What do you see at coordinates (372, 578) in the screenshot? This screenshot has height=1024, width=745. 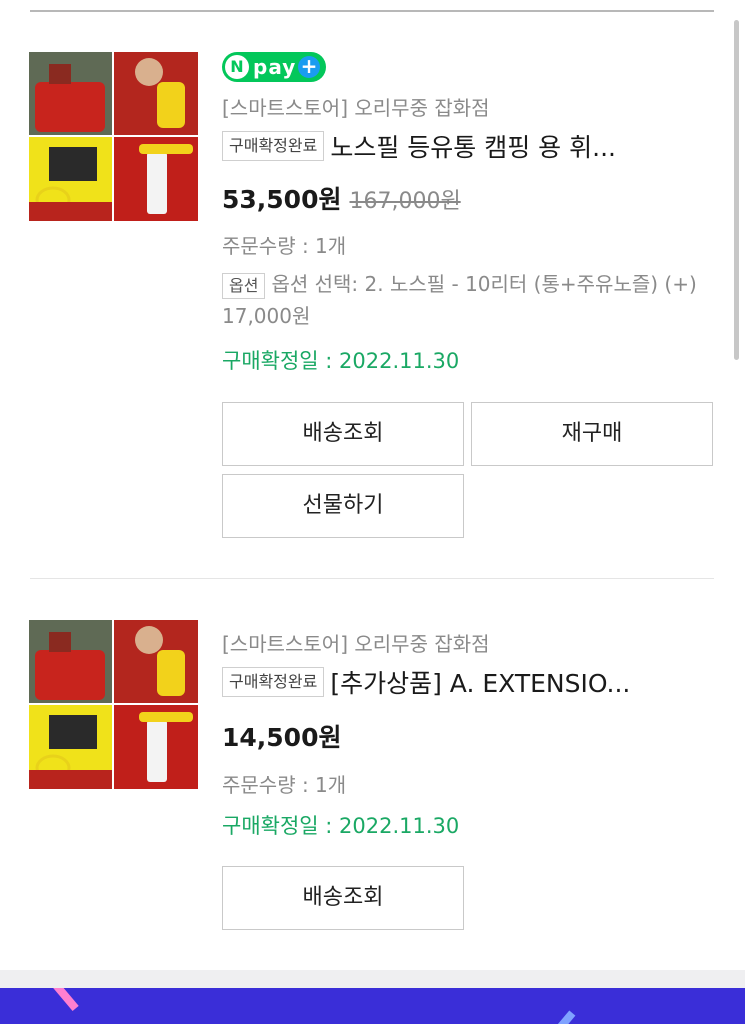 I see `card-divider` at bounding box center [372, 578].